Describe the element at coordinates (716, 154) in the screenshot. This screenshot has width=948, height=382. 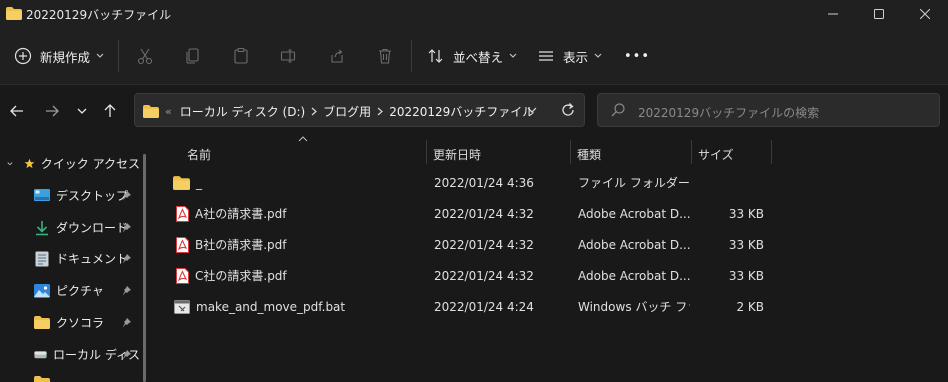
I see `column-header-size: サイズ` at that location.